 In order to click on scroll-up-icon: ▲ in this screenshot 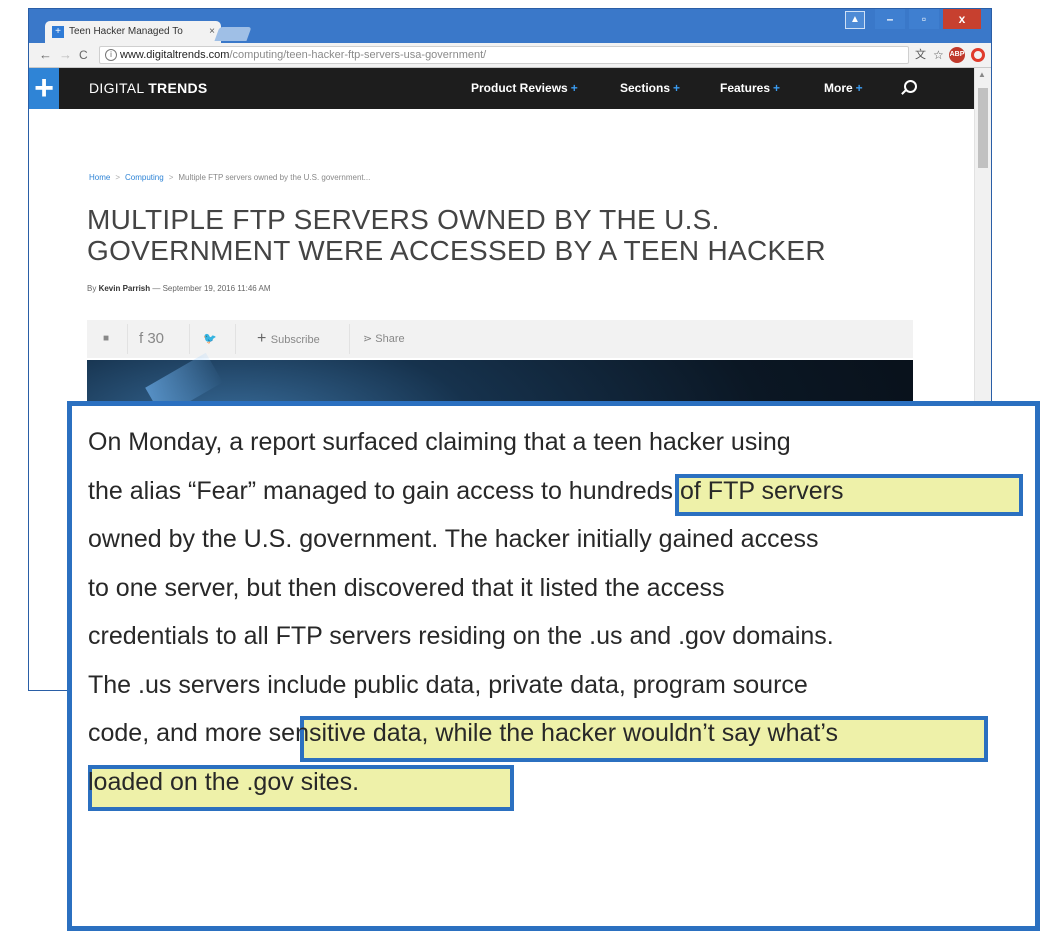, I will do `click(982, 74)`.